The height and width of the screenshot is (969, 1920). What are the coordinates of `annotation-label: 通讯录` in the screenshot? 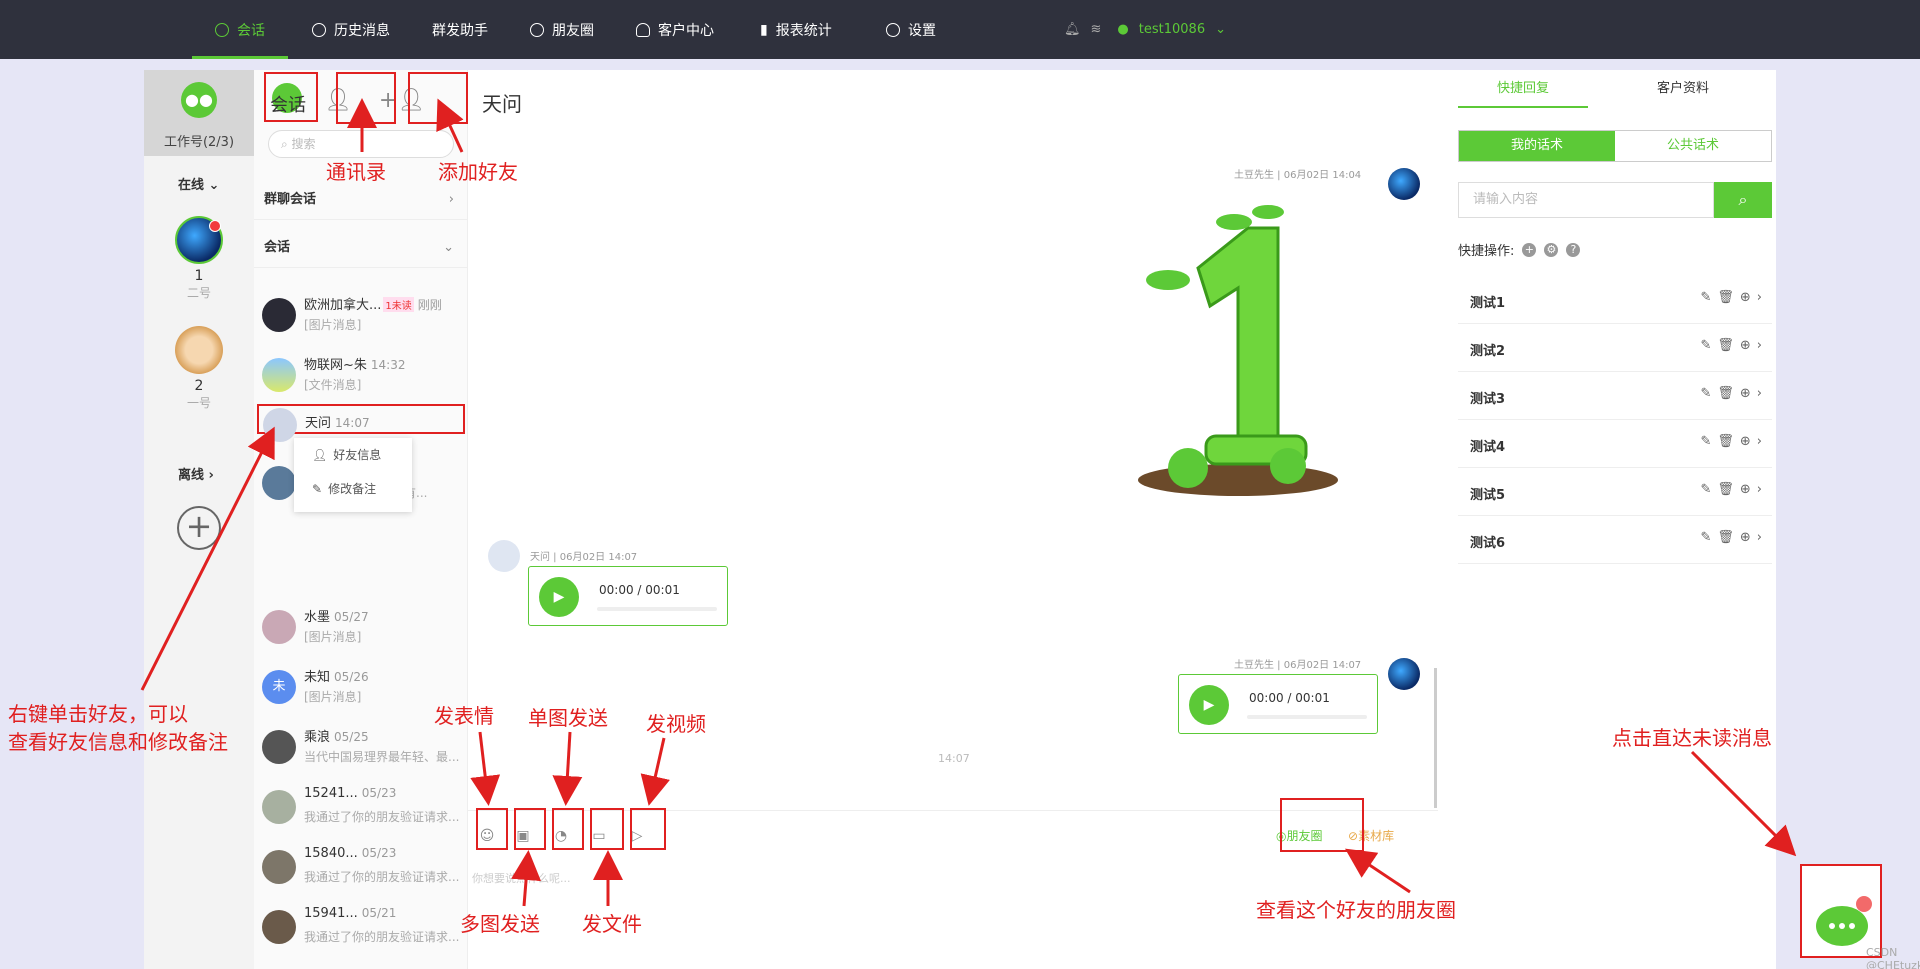 It's located at (356, 172).